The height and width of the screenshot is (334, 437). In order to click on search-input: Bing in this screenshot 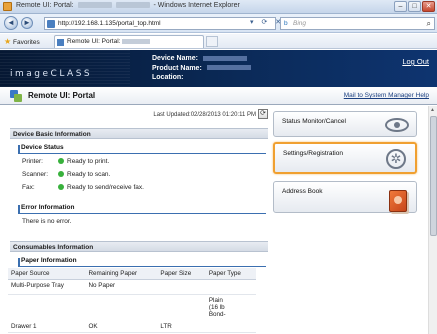, I will do `click(299, 23)`.